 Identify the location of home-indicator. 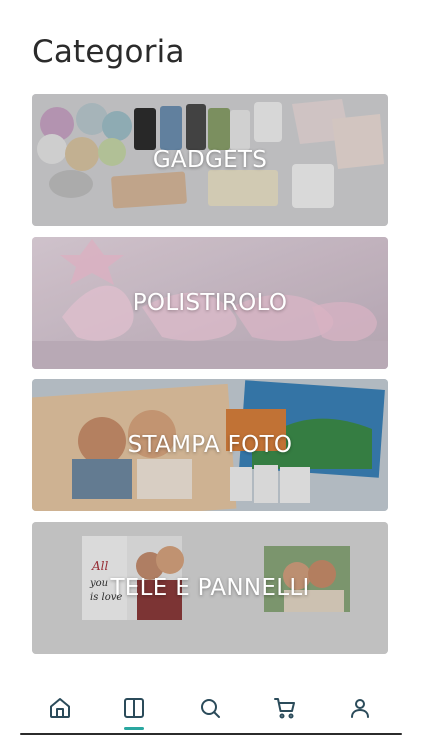
(211, 734).